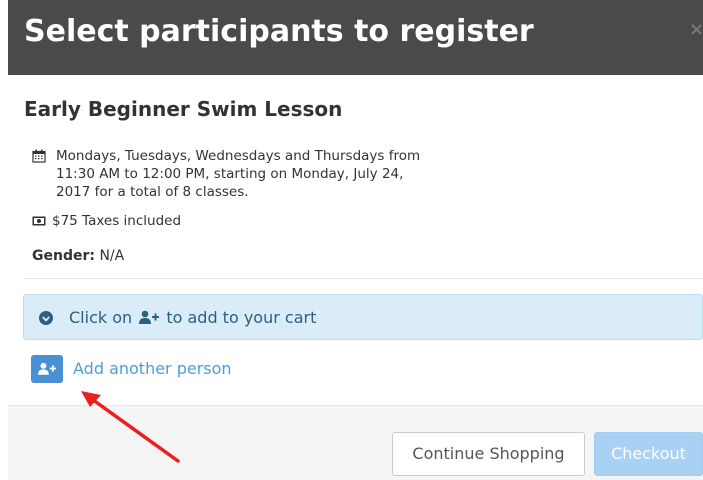 The height and width of the screenshot is (480, 703). I want to click on info-alert: Click on to add to your cart, so click(363, 317).